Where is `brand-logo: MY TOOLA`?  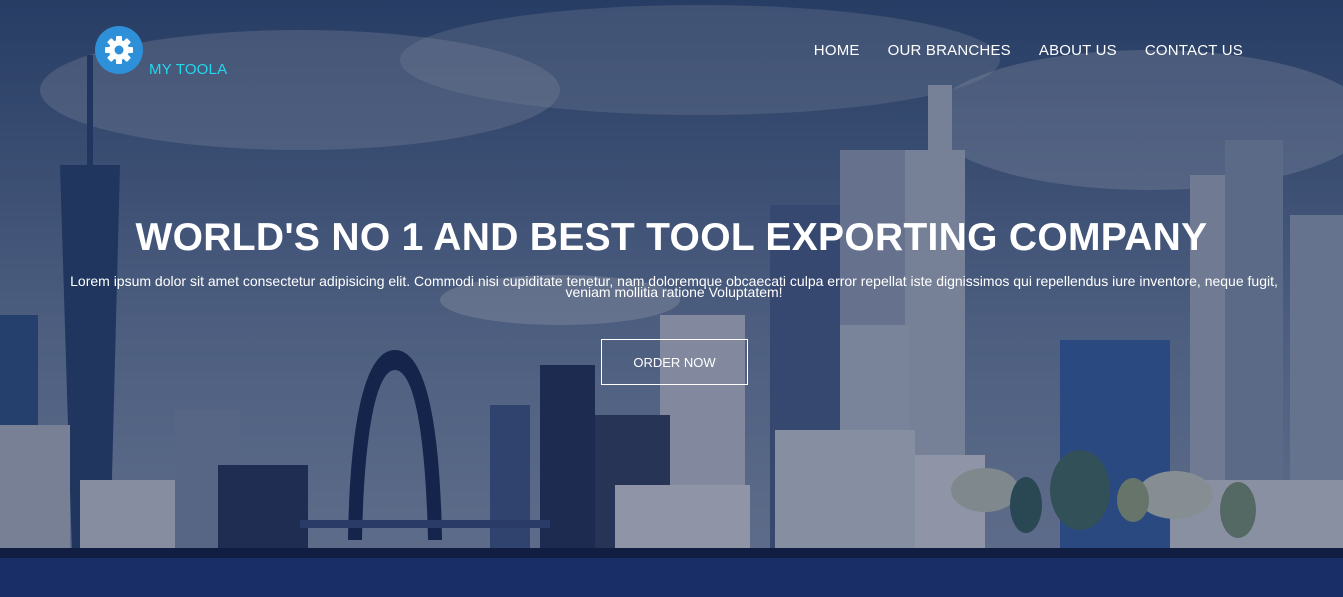 brand-logo: MY TOOLA is located at coordinates (165, 54).